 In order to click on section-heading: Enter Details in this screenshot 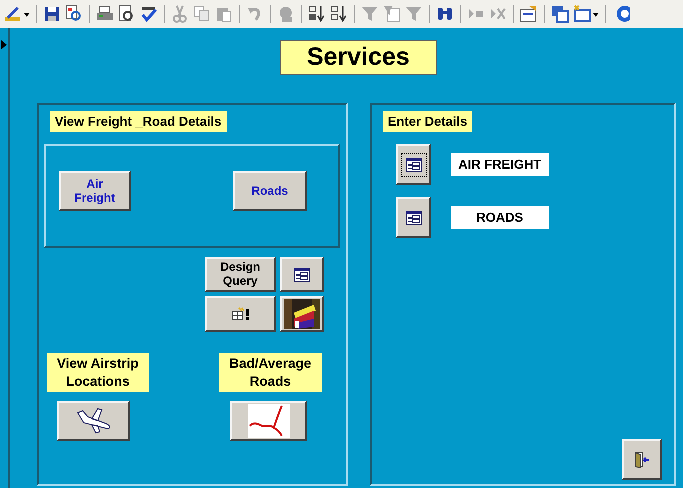, I will do `click(427, 121)`.